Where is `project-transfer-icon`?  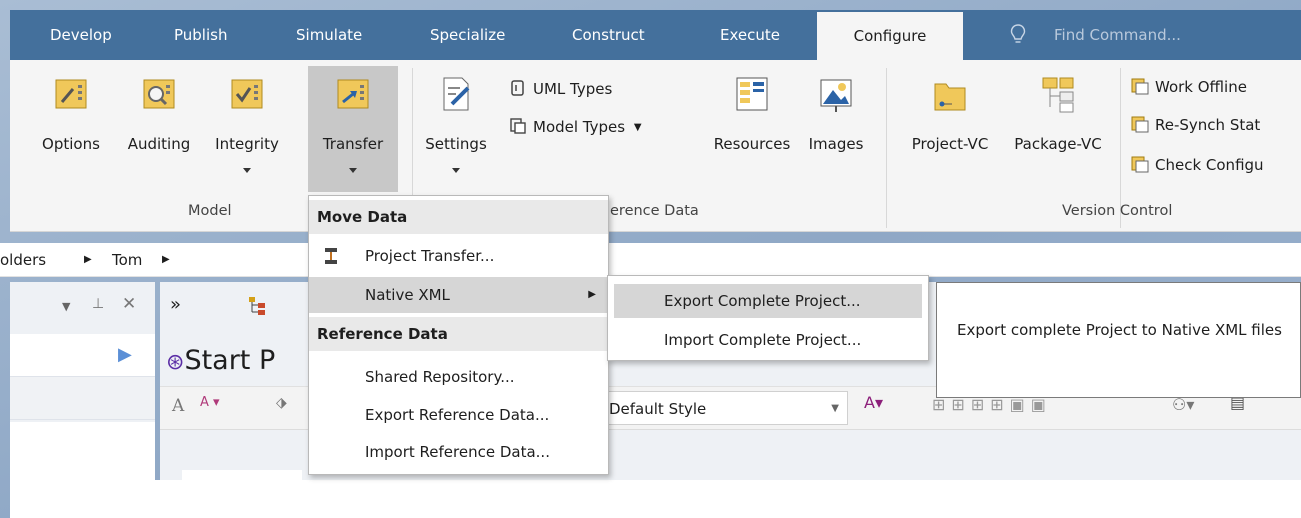
project-transfer-icon is located at coordinates (331, 256).